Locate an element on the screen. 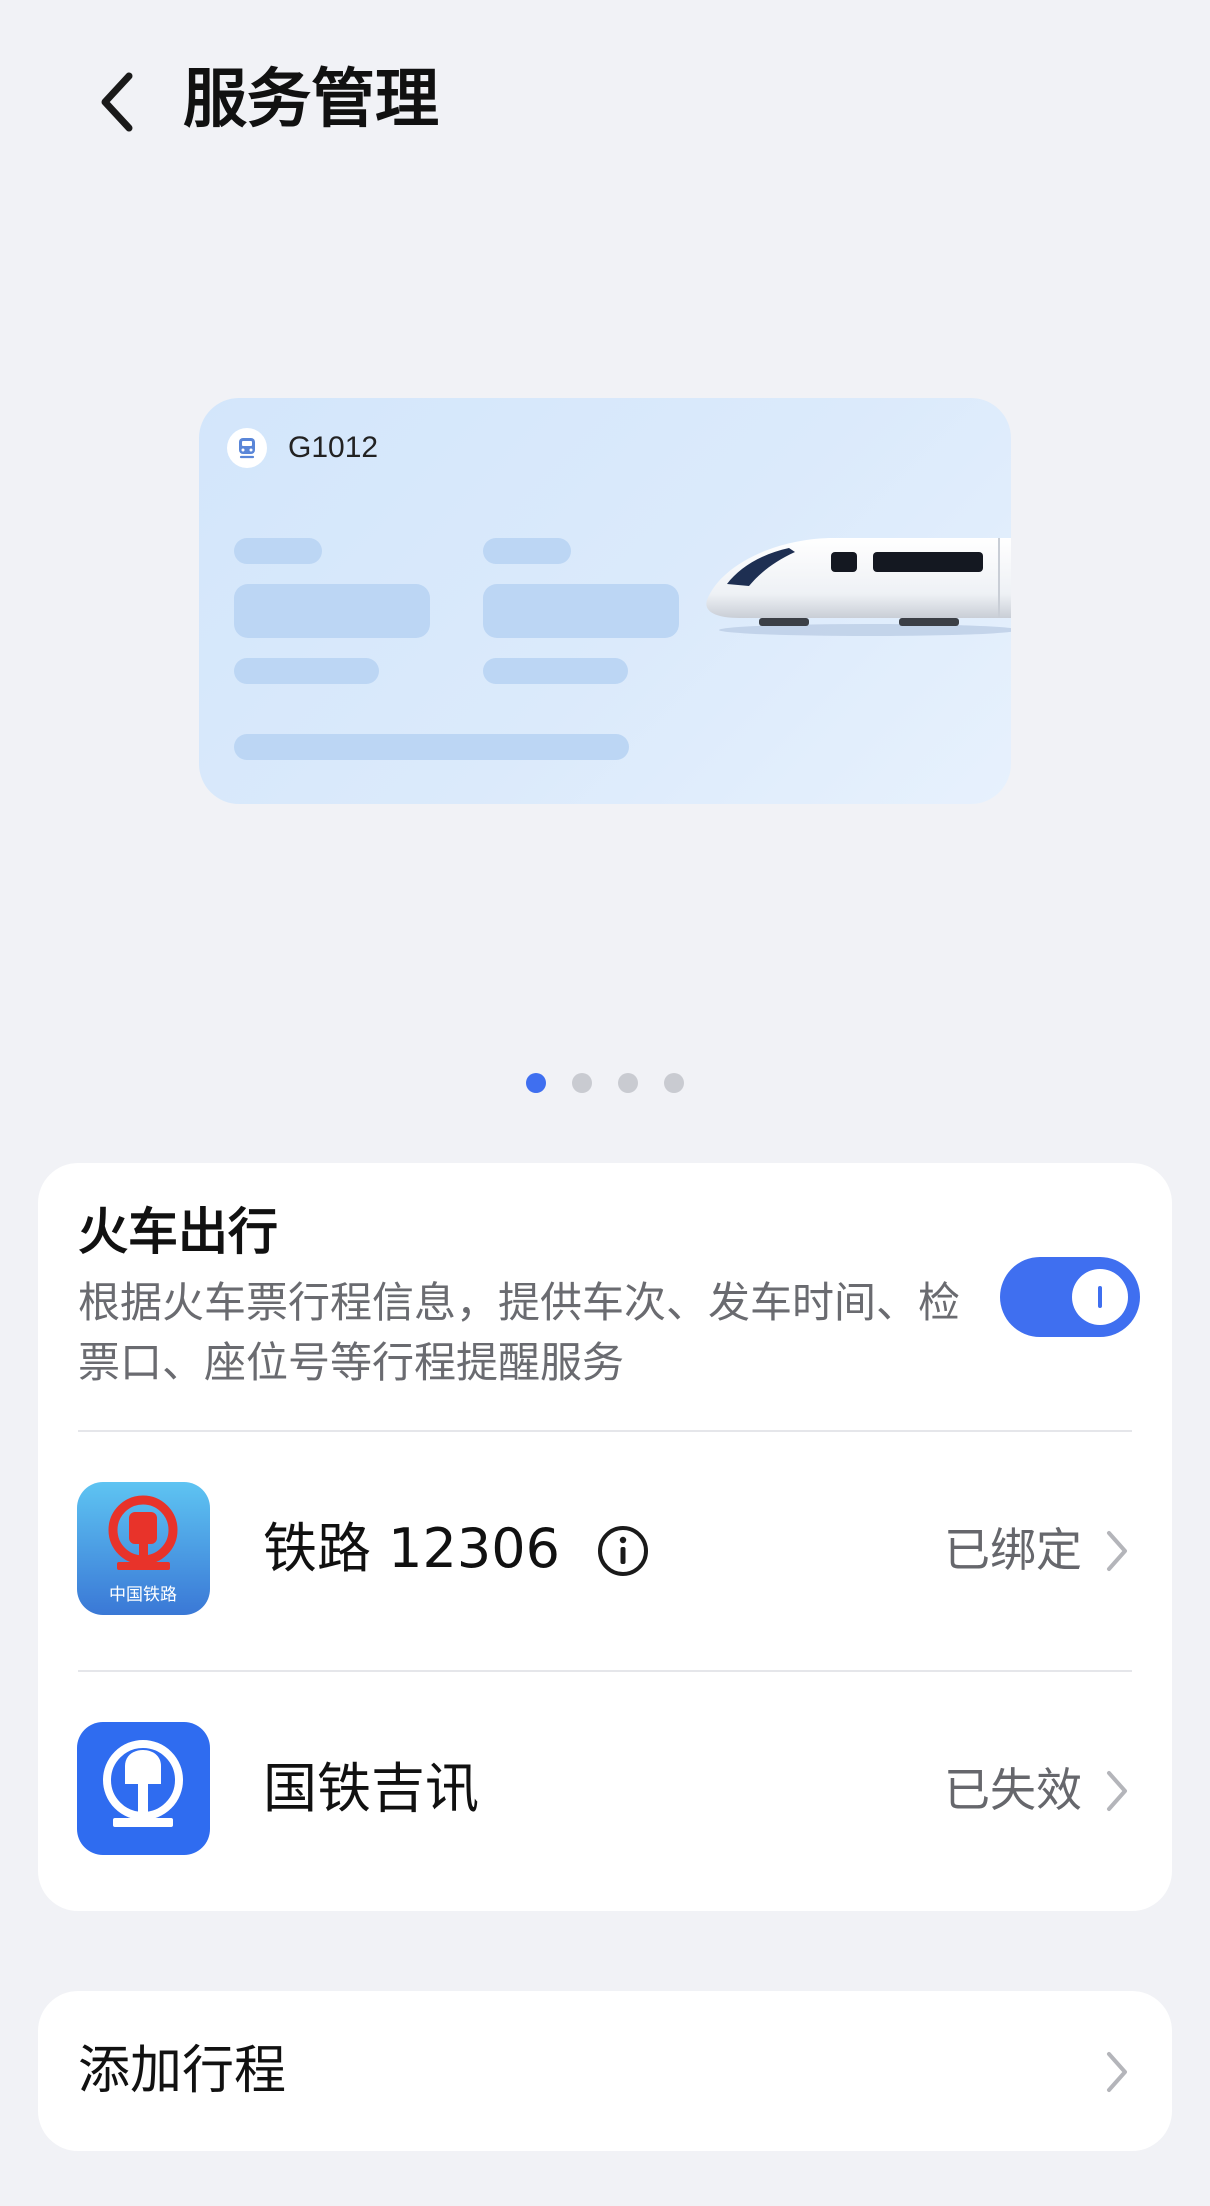 Image resolution: width=1210 pixels, height=2206 pixels. service-description: 根据火车票行程信息，提供车次、发车时间、检票口、座位号等行程提醒服务 is located at coordinates (519, 1332).